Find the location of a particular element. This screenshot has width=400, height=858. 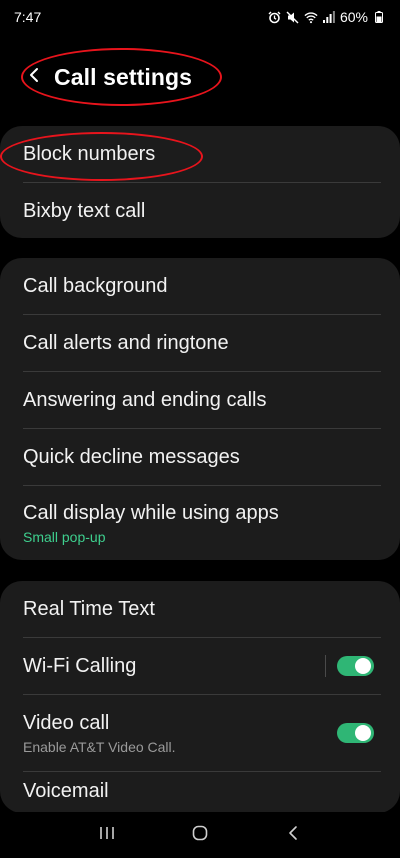

recents-icon is located at coordinates (107, 835).